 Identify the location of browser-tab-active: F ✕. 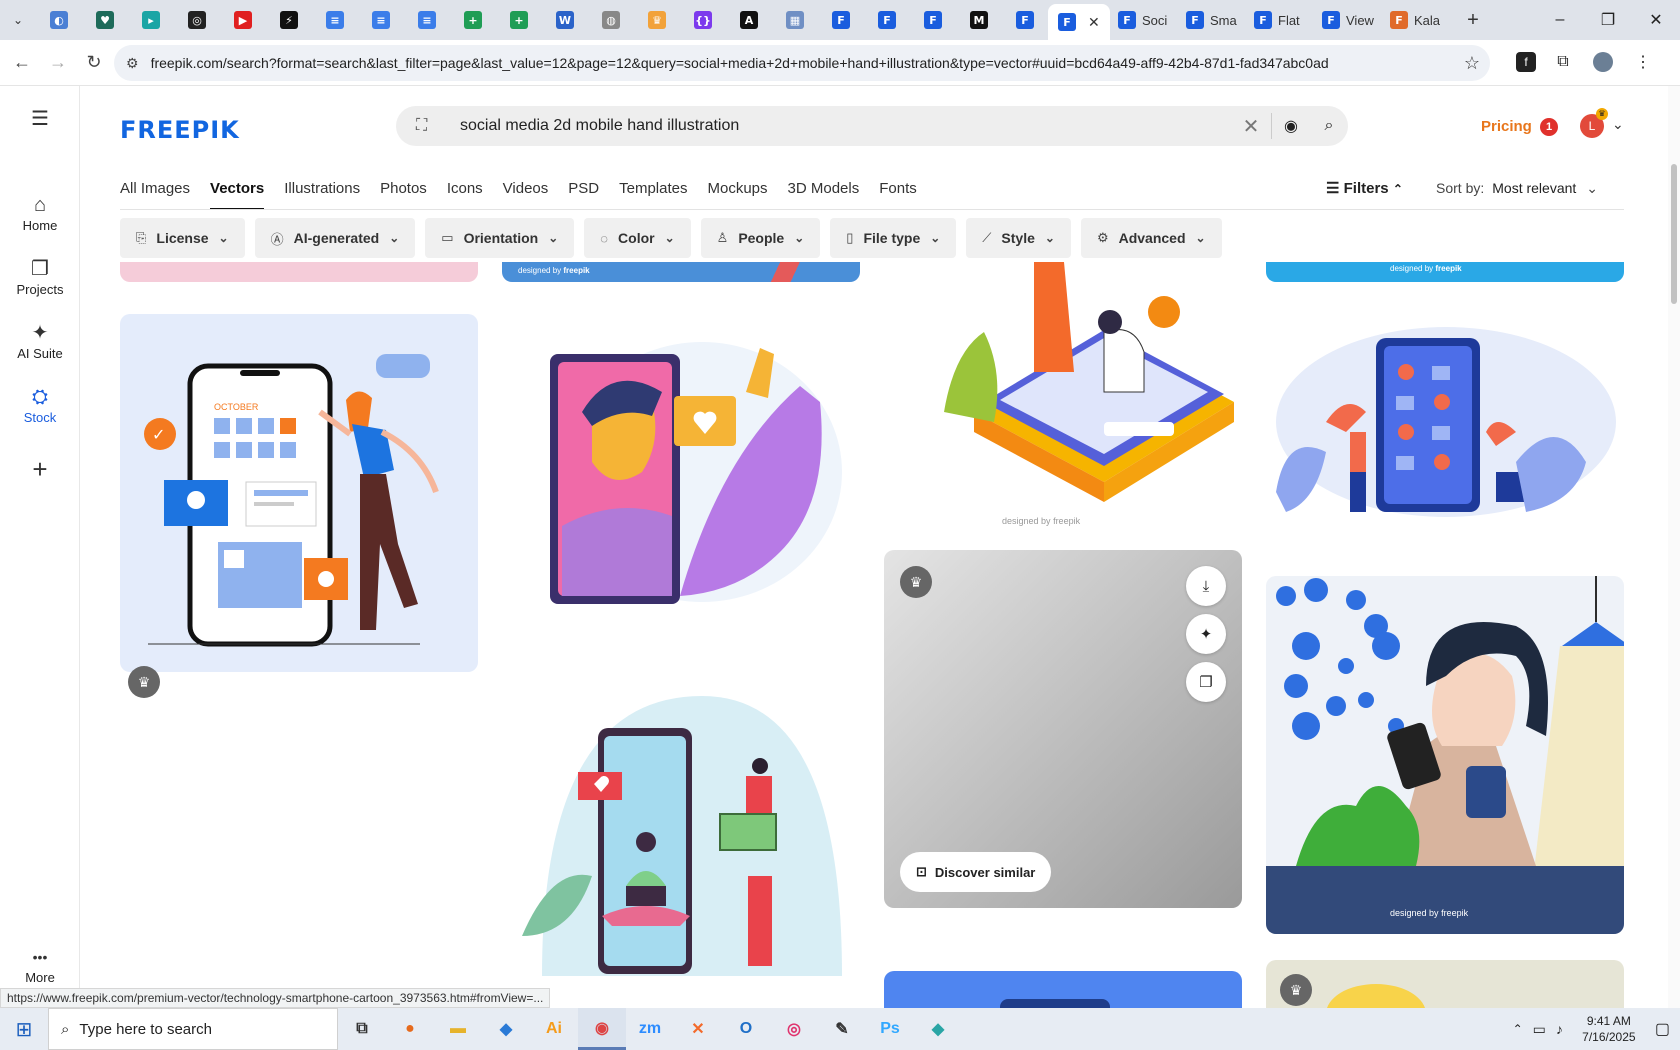
(1079, 22).